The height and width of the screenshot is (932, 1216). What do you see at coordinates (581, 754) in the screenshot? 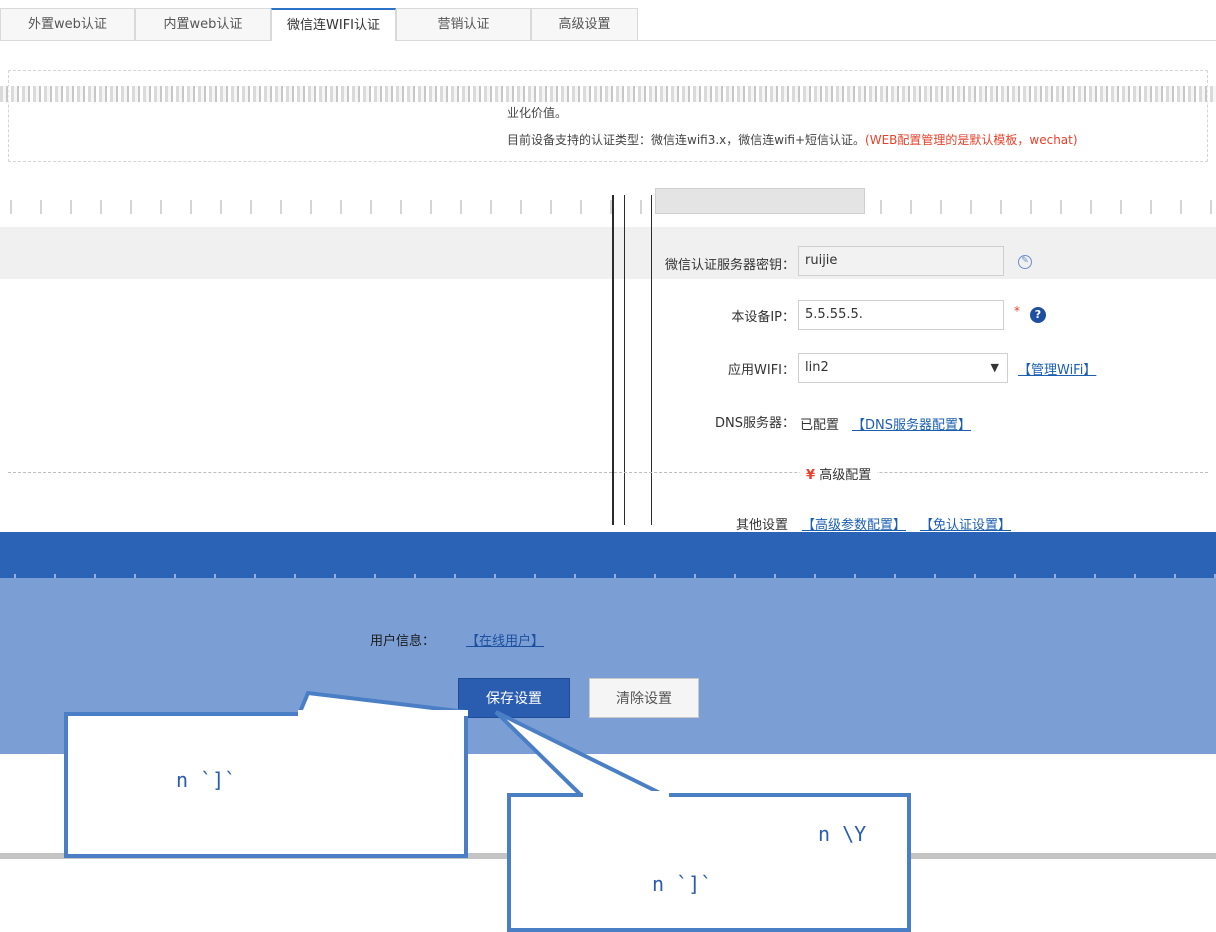
I see `right-callout-tail` at bounding box center [581, 754].